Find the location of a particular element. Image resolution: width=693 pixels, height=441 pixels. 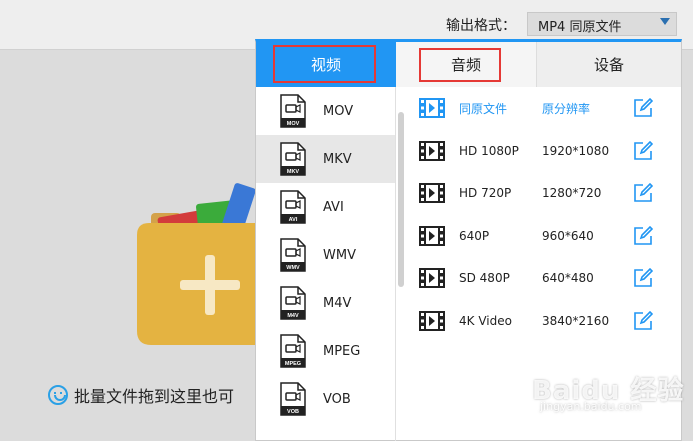

smile-icon is located at coordinates (58, 395).